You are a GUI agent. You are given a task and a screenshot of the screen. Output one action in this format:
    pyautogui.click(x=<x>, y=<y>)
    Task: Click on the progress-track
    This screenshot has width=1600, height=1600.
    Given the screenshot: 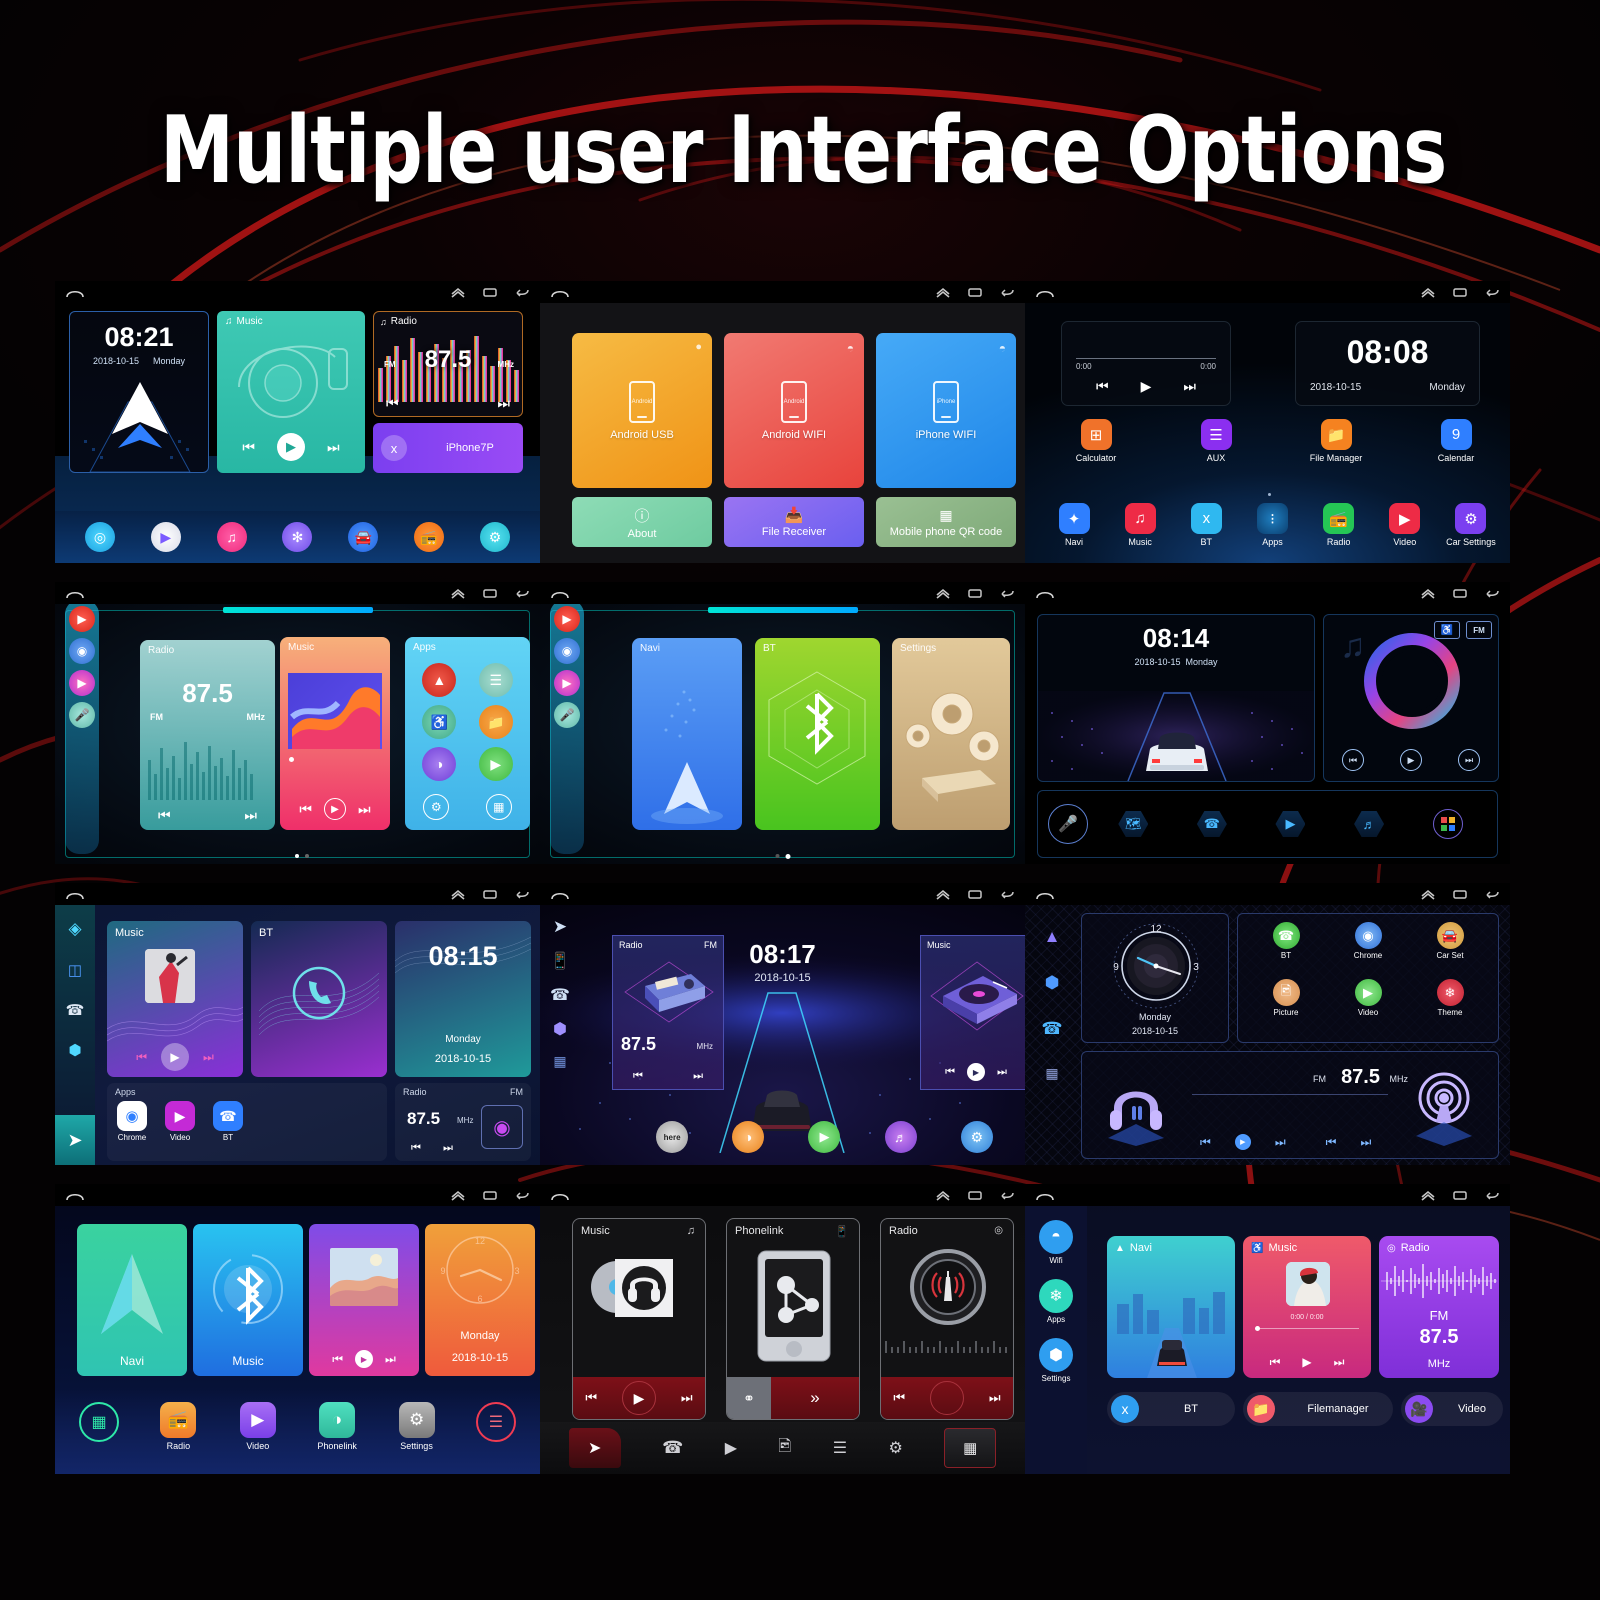 What is the action you would take?
    pyautogui.click(x=1307, y=1328)
    